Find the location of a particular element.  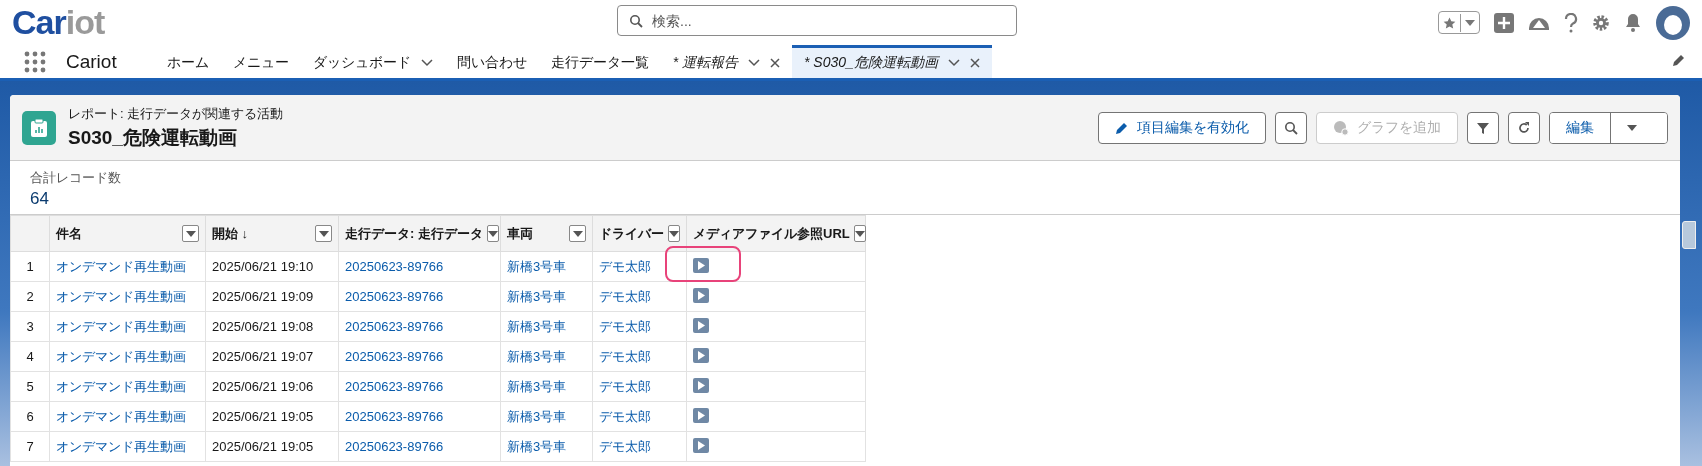

column-header: 車両 is located at coordinates (520, 233).